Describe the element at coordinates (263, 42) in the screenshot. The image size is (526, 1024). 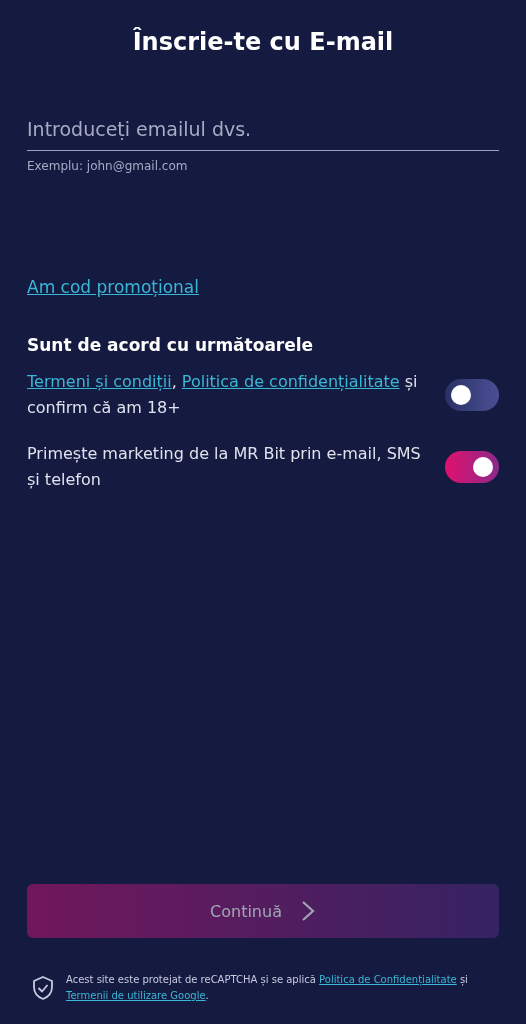
I see `page-title: Înscrie-te cu E-mail` at that location.